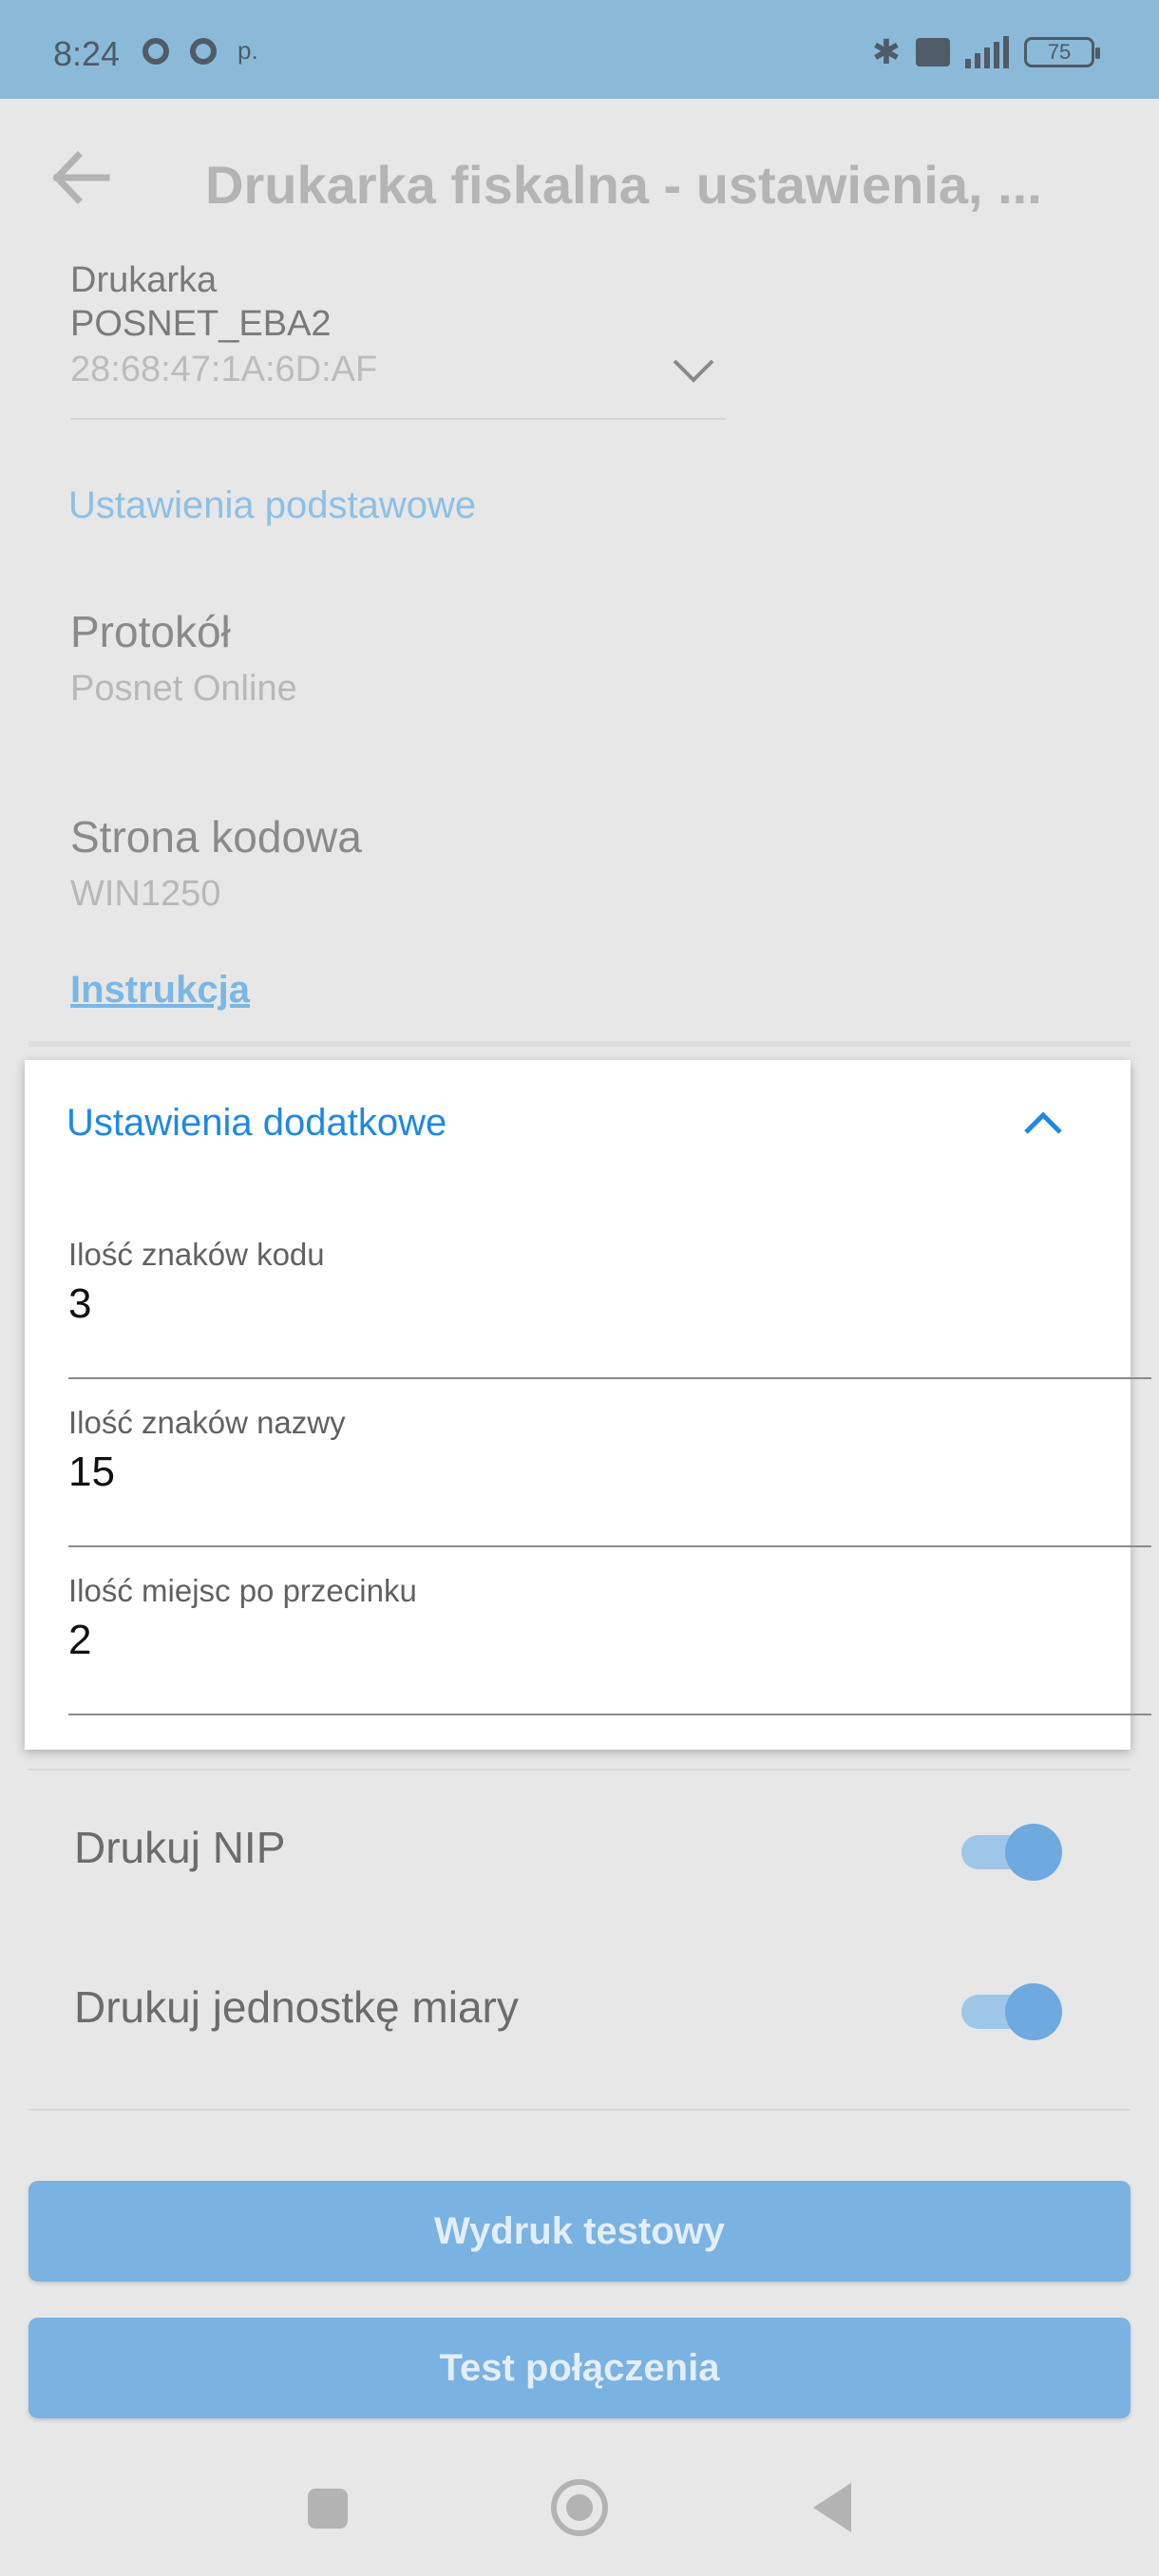 This screenshot has width=1159, height=2576. I want to click on home-icon, so click(579, 2507).